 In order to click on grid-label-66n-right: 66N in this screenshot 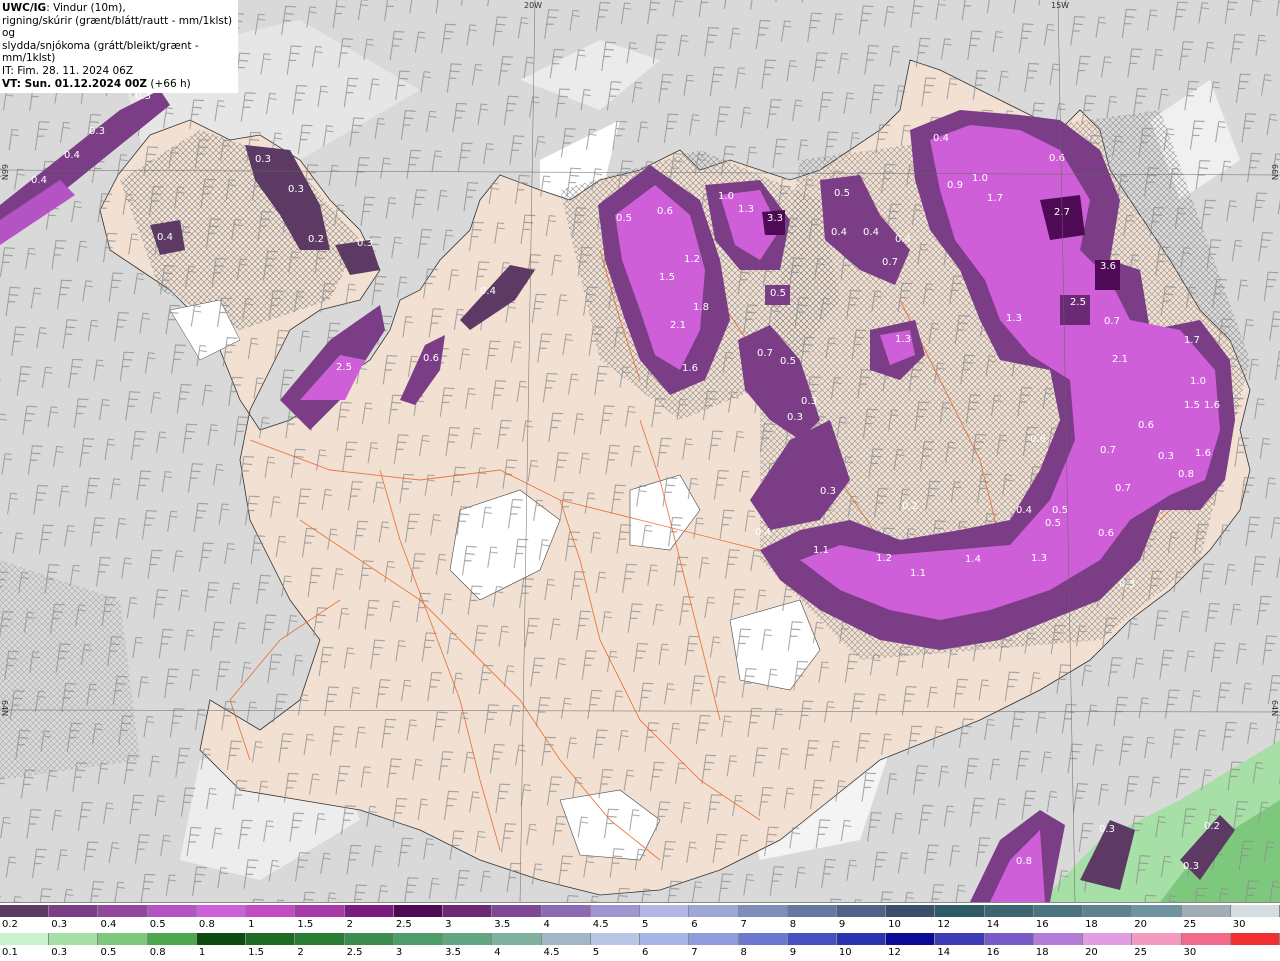, I will do `click(1274, 172)`.